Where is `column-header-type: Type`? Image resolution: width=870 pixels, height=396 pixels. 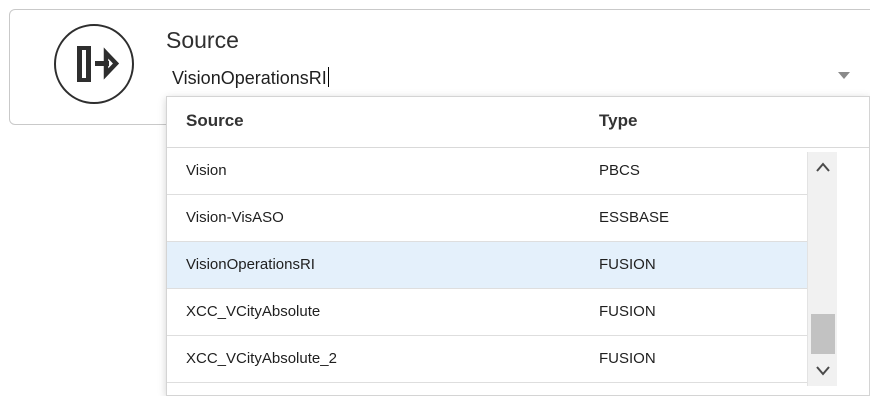
column-header-type: Type is located at coordinates (618, 120).